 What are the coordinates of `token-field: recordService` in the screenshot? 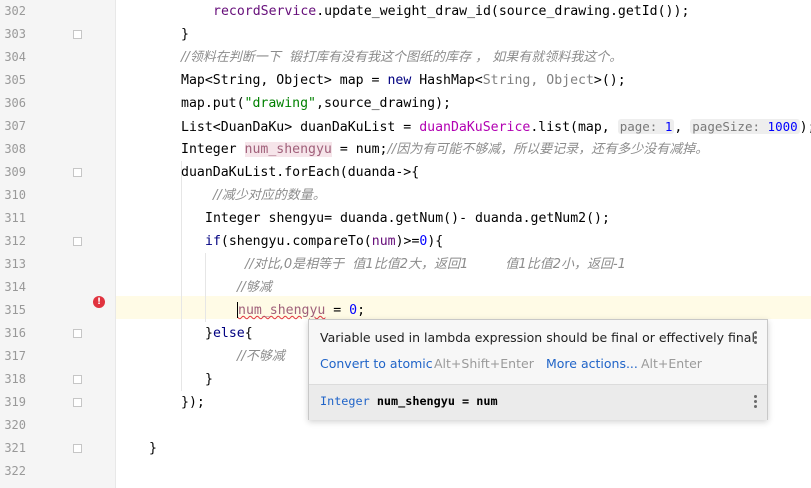 It's located at (265, 11).